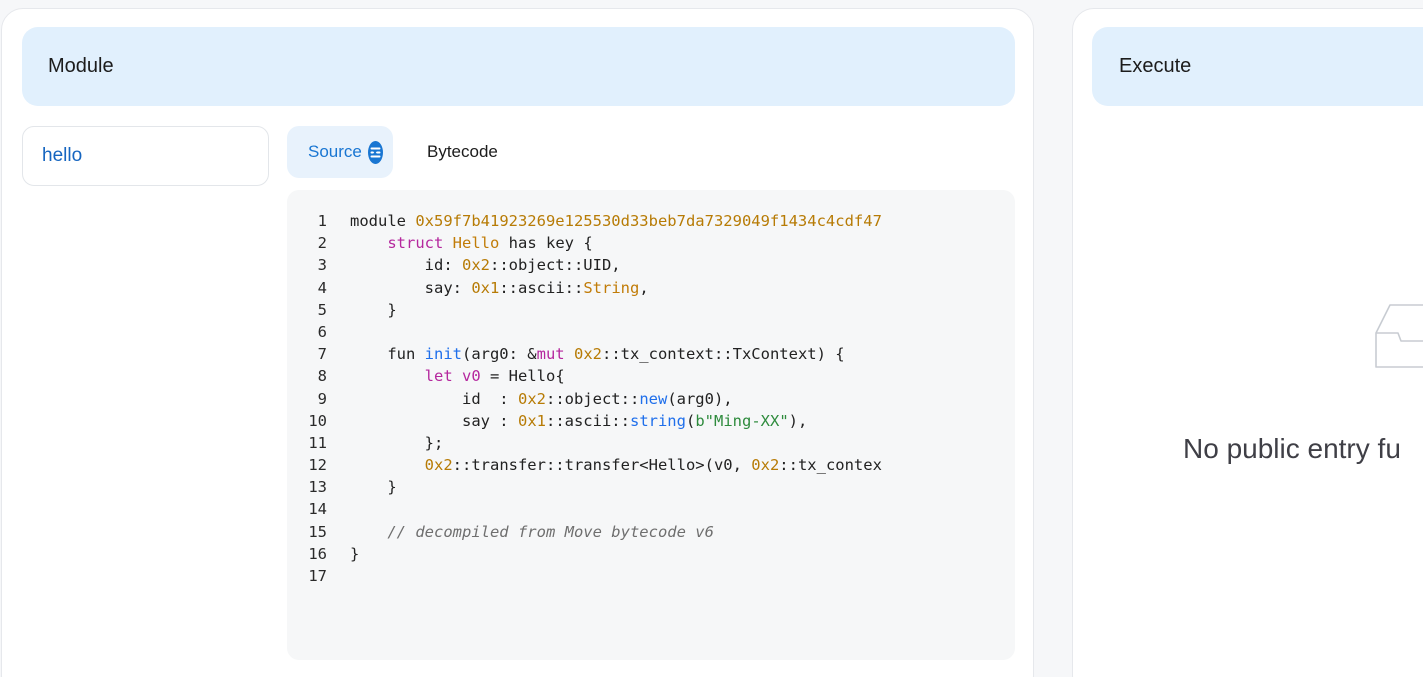  What do you see at coordinates (459, 243) in the screenshot?
I see `line-text: struct Hello has key {` at bounding box center [459, 243].